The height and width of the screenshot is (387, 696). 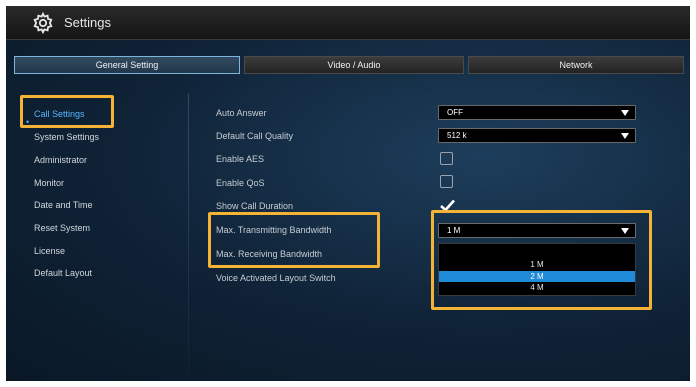 I want to click on auto-answer-label: Auto Answer, so click(x=241, y=113).